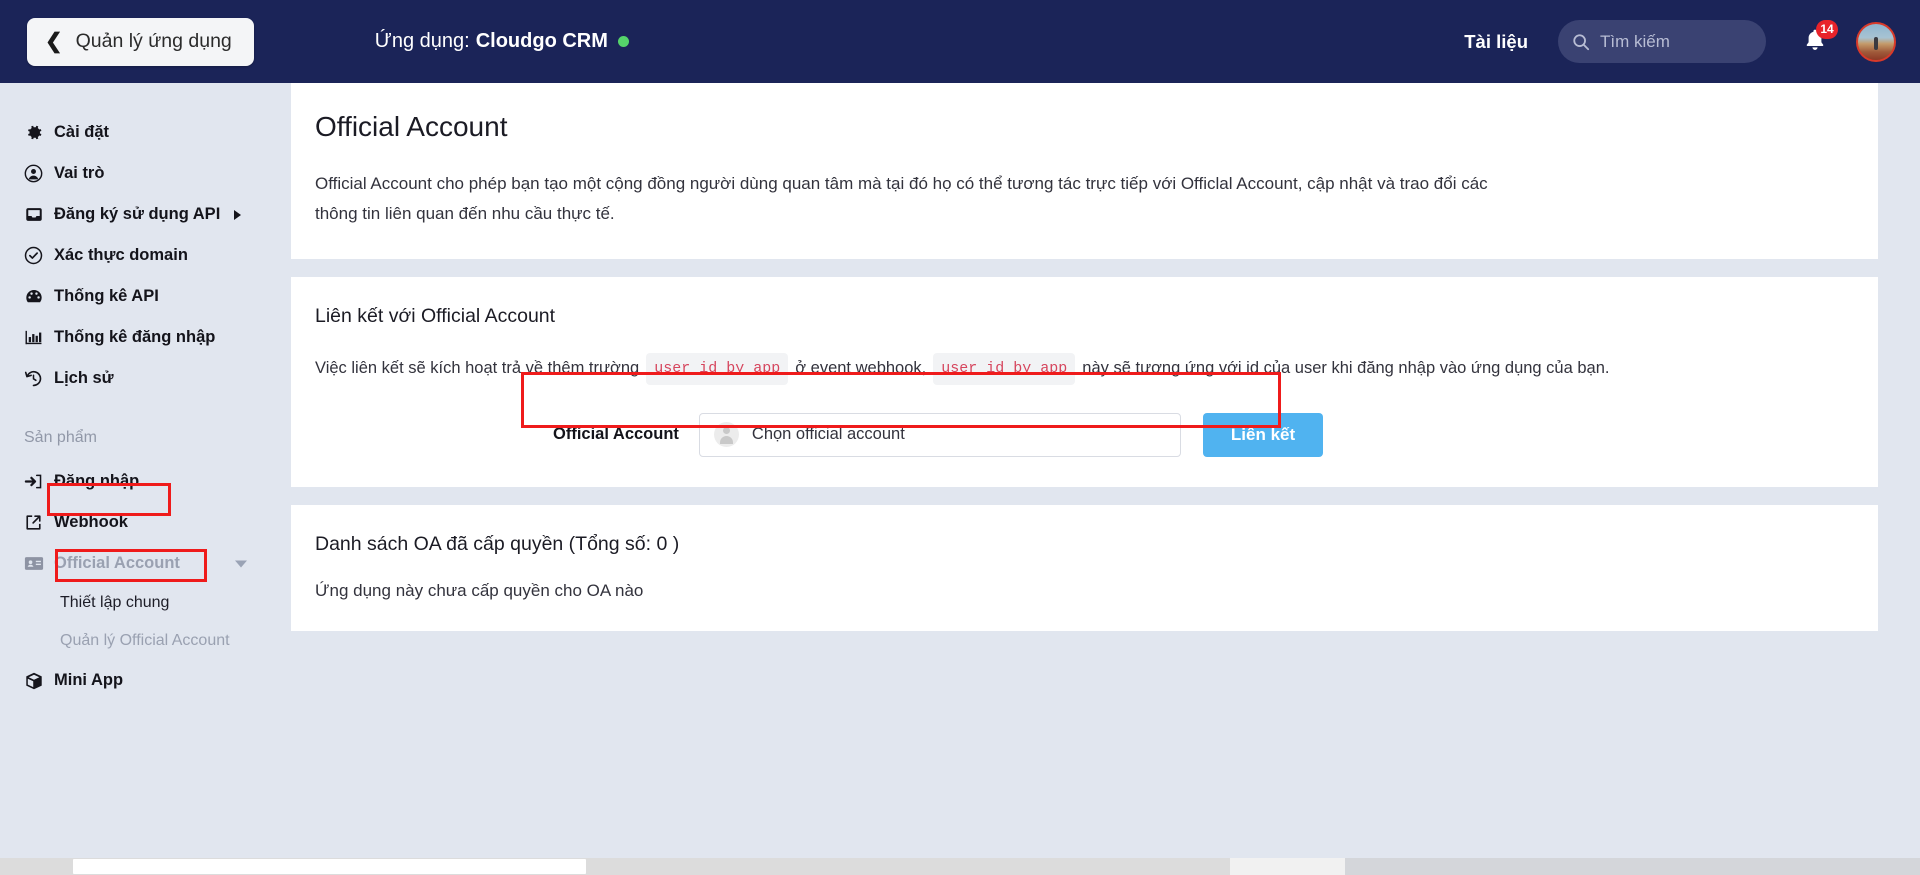 This screenshot has width=1920, height=875. I want to click on code-token-user-id-by-app-1: user_id_by_app, so click(717, 368).